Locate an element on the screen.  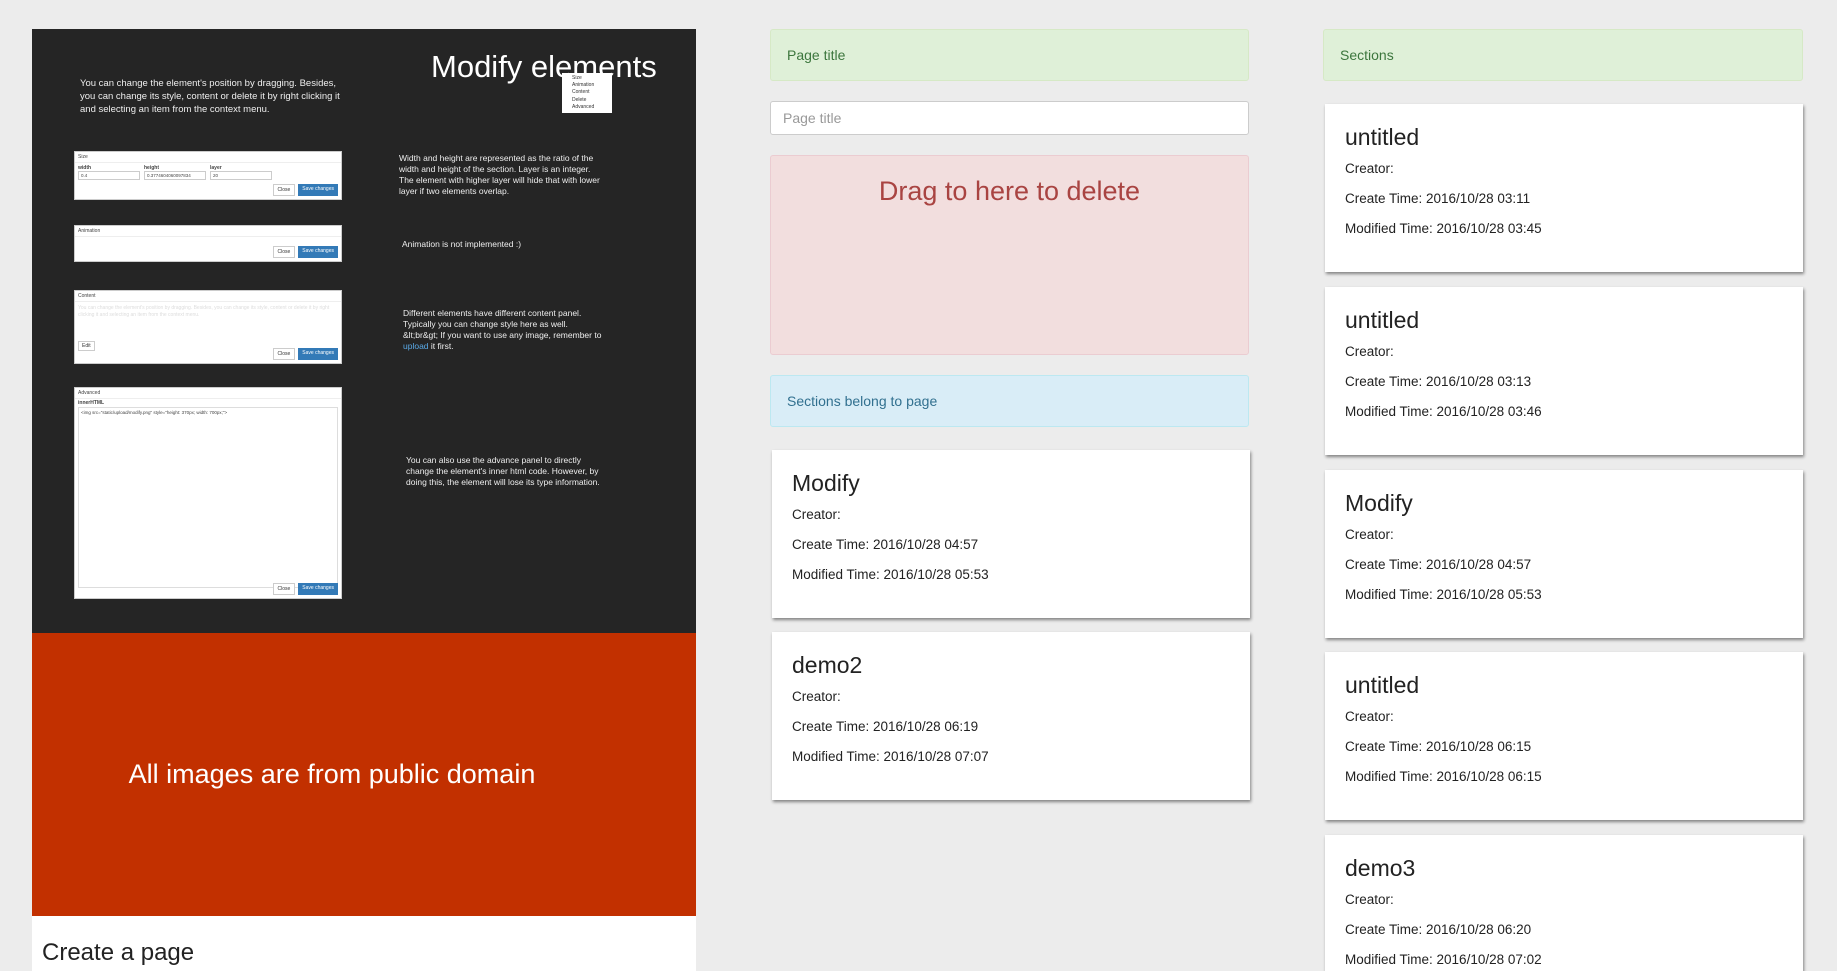
edit-button-image: Edit is located at coordinates (86, 346).